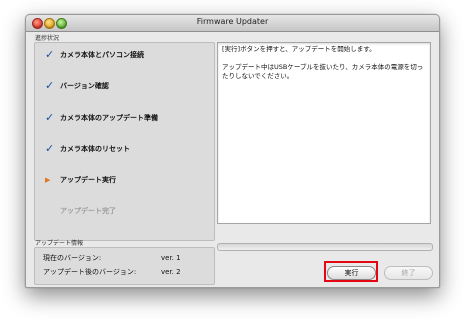  What do you see at coordinates (299, 49) in the screenshot?
I see `message-line: [実行]ボタンを押すと、アップデートを開始します。` at bounding box center [299, 49].